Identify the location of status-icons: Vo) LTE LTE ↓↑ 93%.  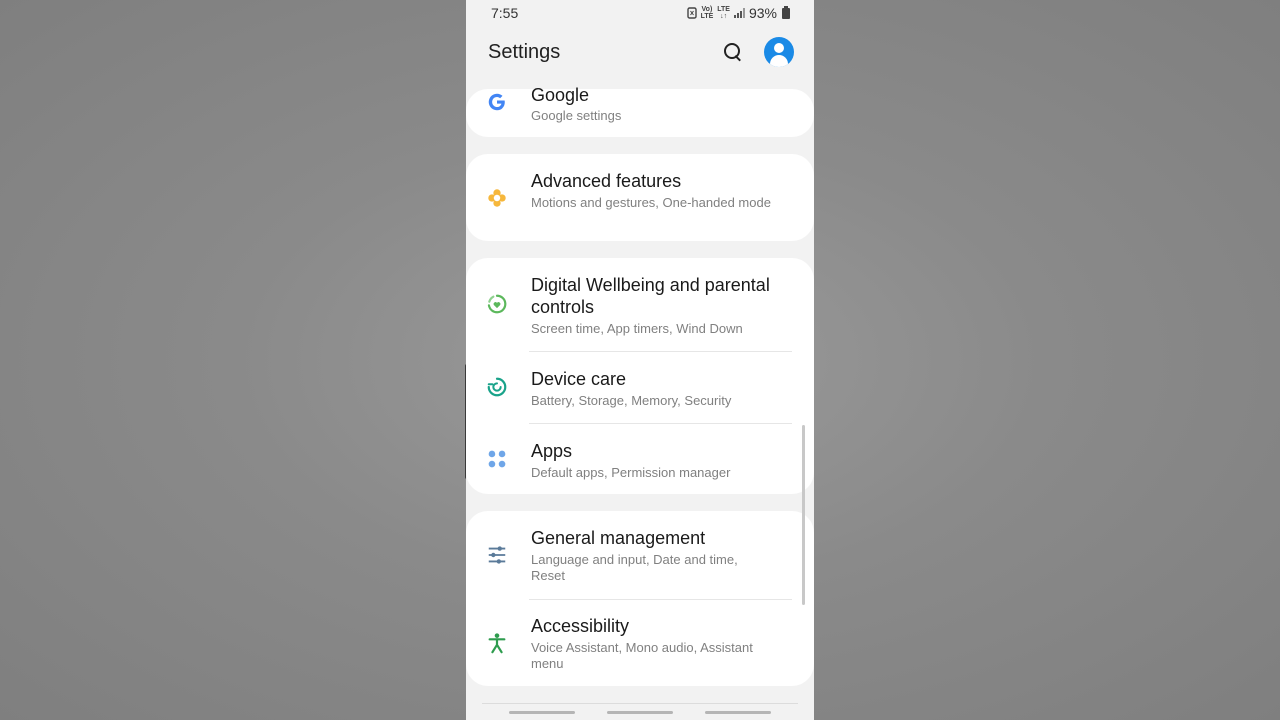
(738, 13).